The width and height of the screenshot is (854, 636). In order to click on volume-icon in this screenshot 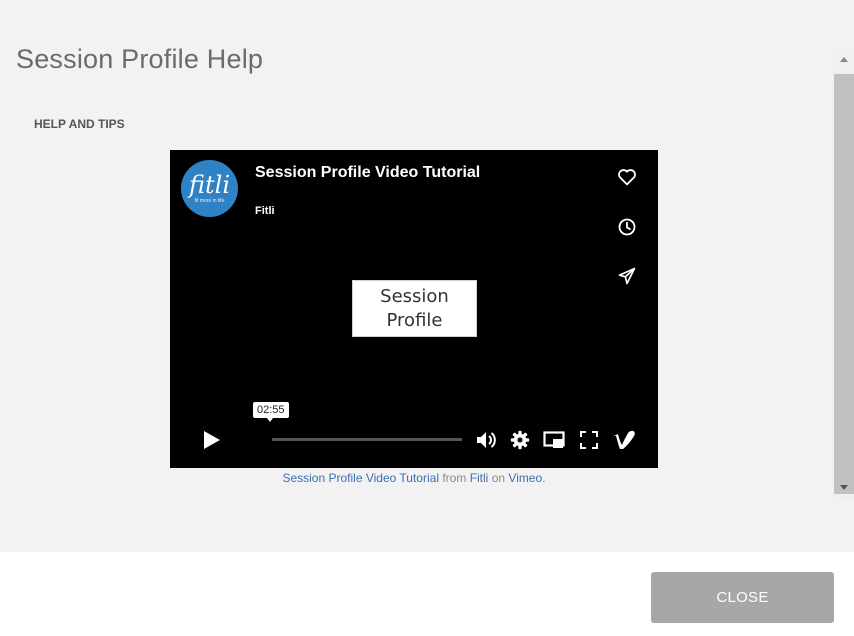, I will do `click(486, 440)`.